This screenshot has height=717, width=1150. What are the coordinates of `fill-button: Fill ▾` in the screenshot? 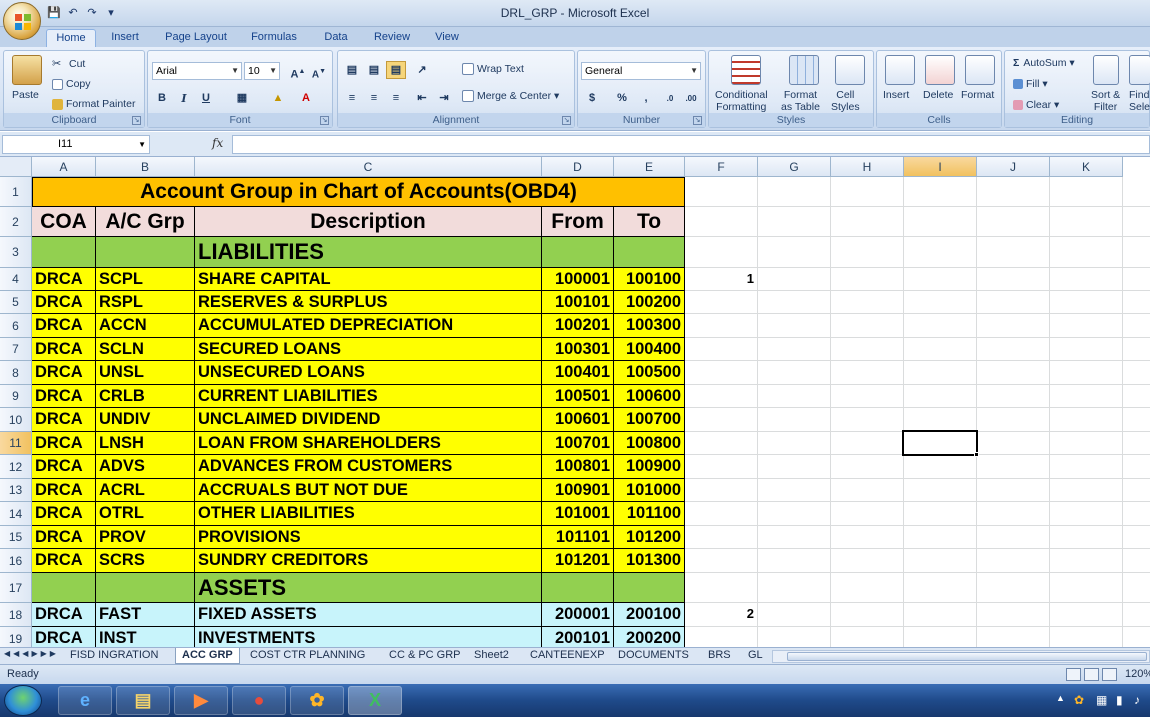 It's located at (1030, 84).